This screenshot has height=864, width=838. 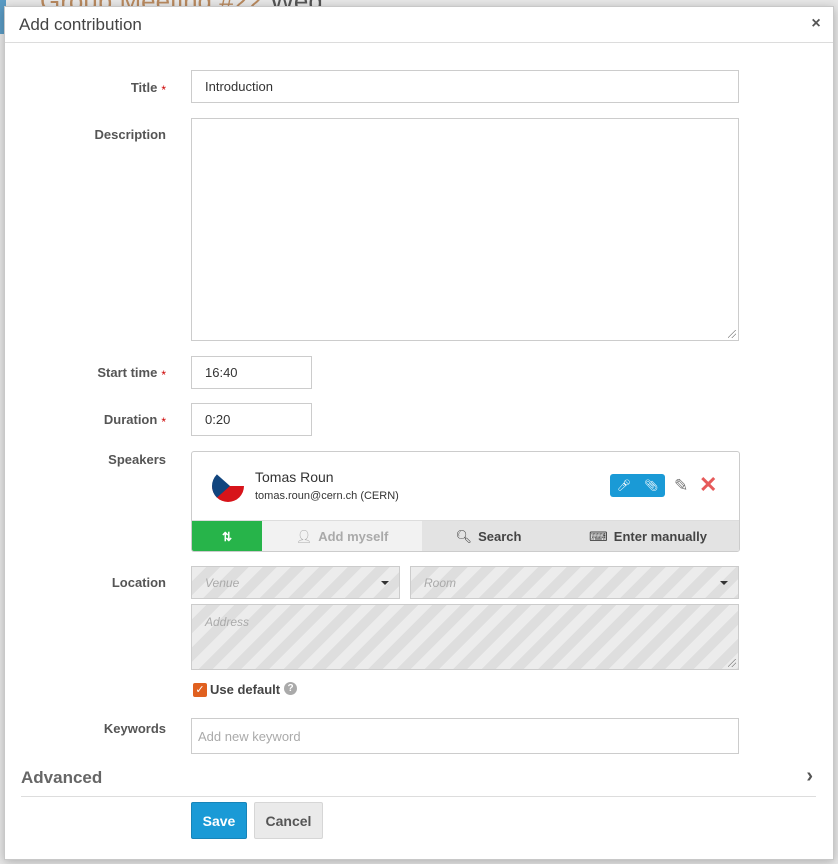 I want to click on use-default-checkbox: ✓, so click(x=200, y=690).